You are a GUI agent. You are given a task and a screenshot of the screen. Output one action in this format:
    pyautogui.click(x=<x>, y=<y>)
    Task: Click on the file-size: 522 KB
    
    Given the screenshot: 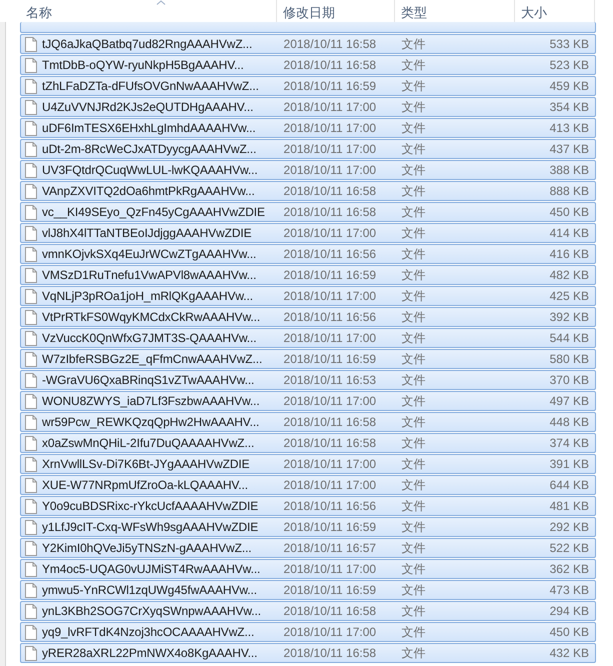 What is the action you would take?
    pyautogui.click(x=569, y=548)
    